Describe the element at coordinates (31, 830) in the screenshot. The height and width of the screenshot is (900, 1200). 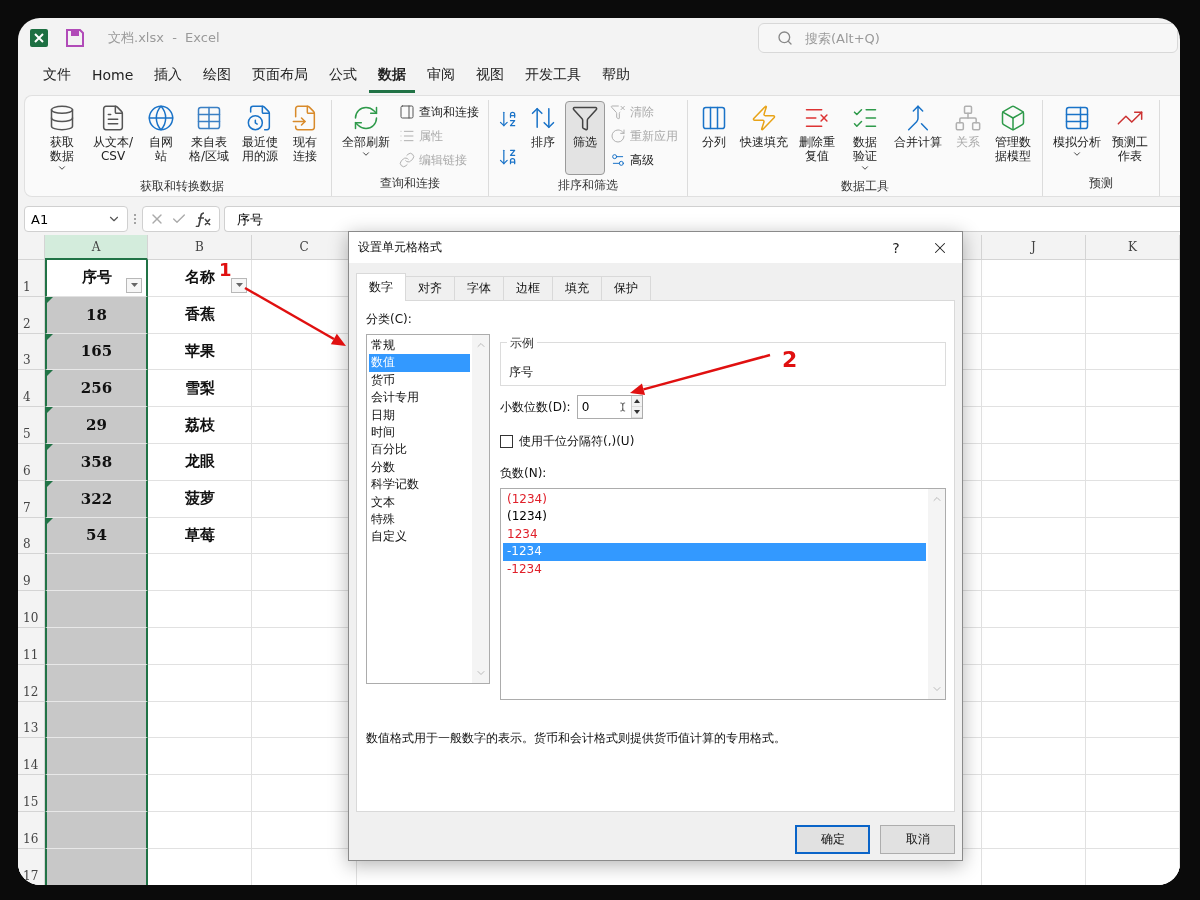
I see `row-header: 16` at that location.